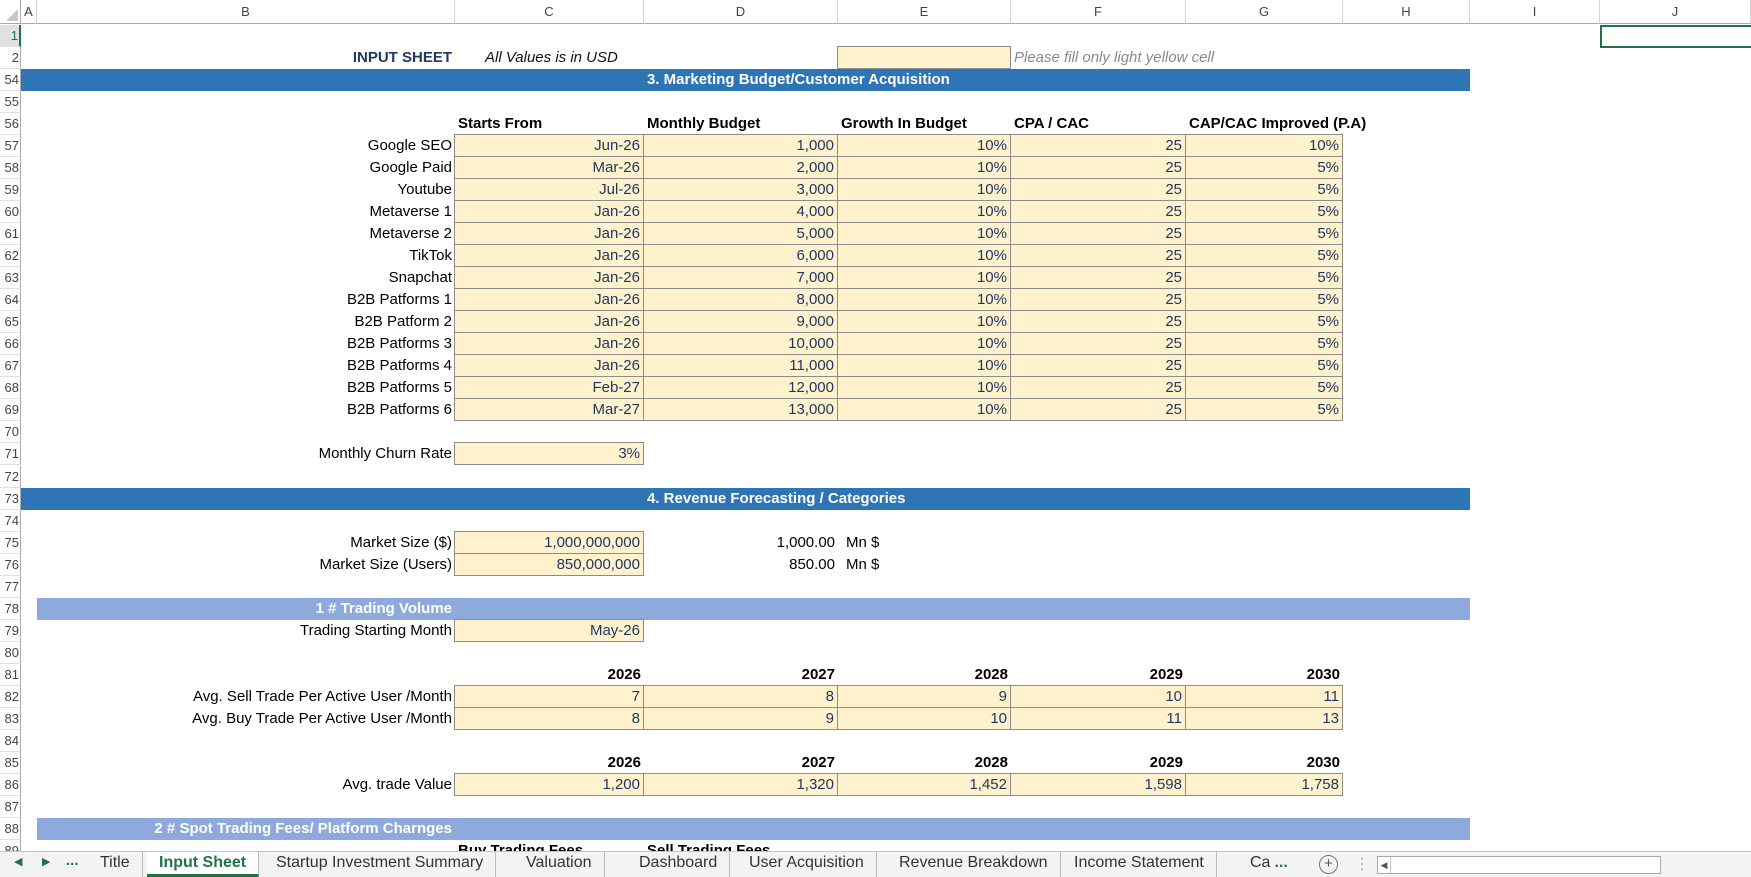  I want to click on input-cell-G66: 5%, so click(1264, 344).